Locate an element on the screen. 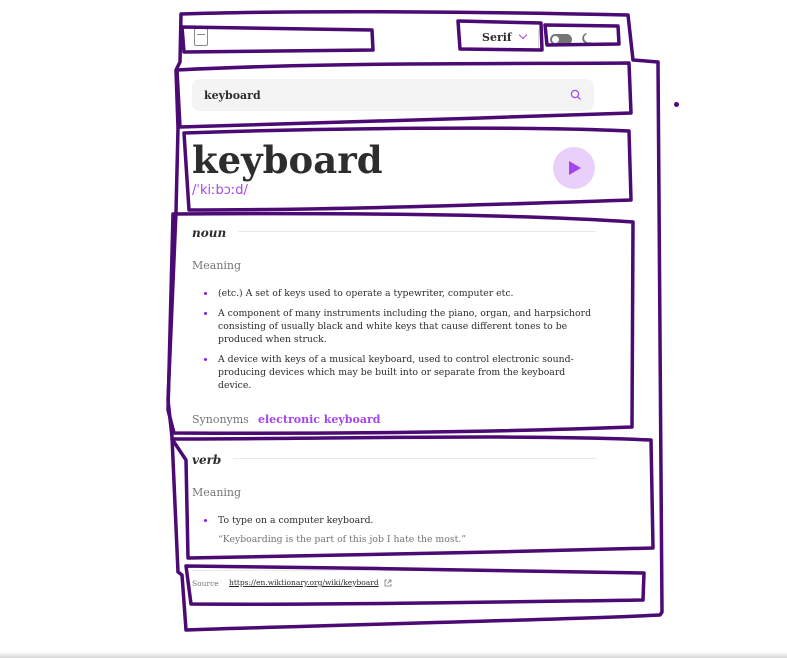  part-of-speech: noun is located at coordinates (215, 233).